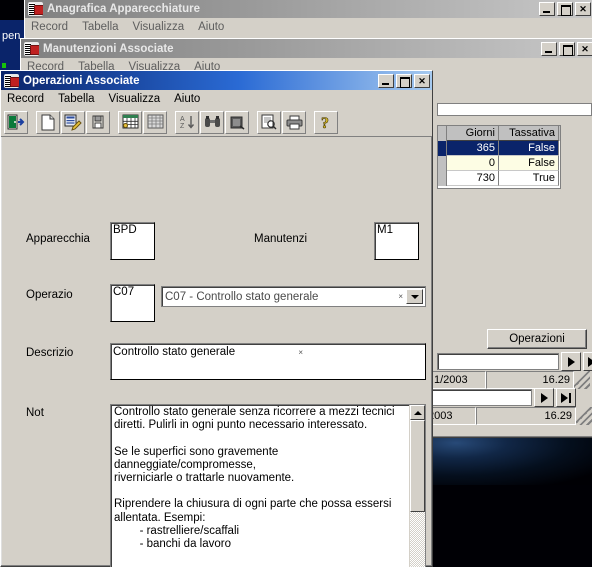 This screenshot has height=567, width=592. Describe the element at coordinates (50, 353) in the screenshot. I see `label-descrizione: Descrizio` at that location.